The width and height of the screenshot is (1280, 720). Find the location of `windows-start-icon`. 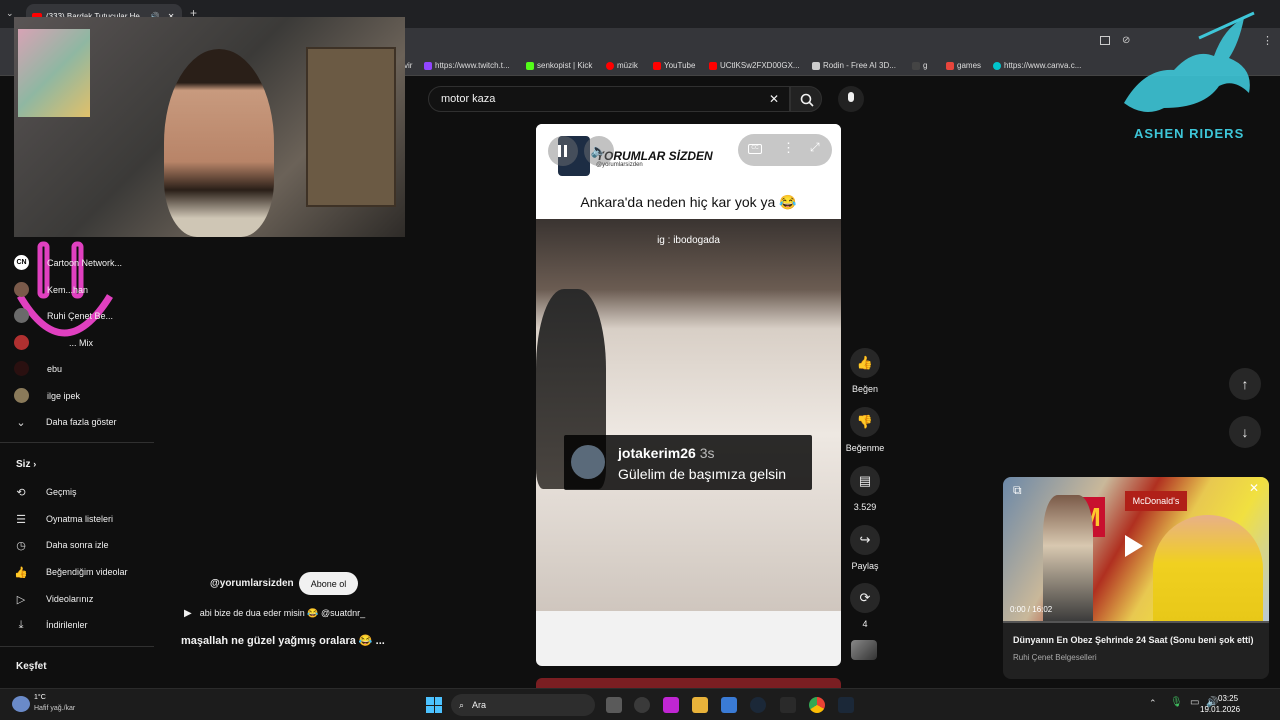

windows-start-icon is located at coordinates (434, 705).